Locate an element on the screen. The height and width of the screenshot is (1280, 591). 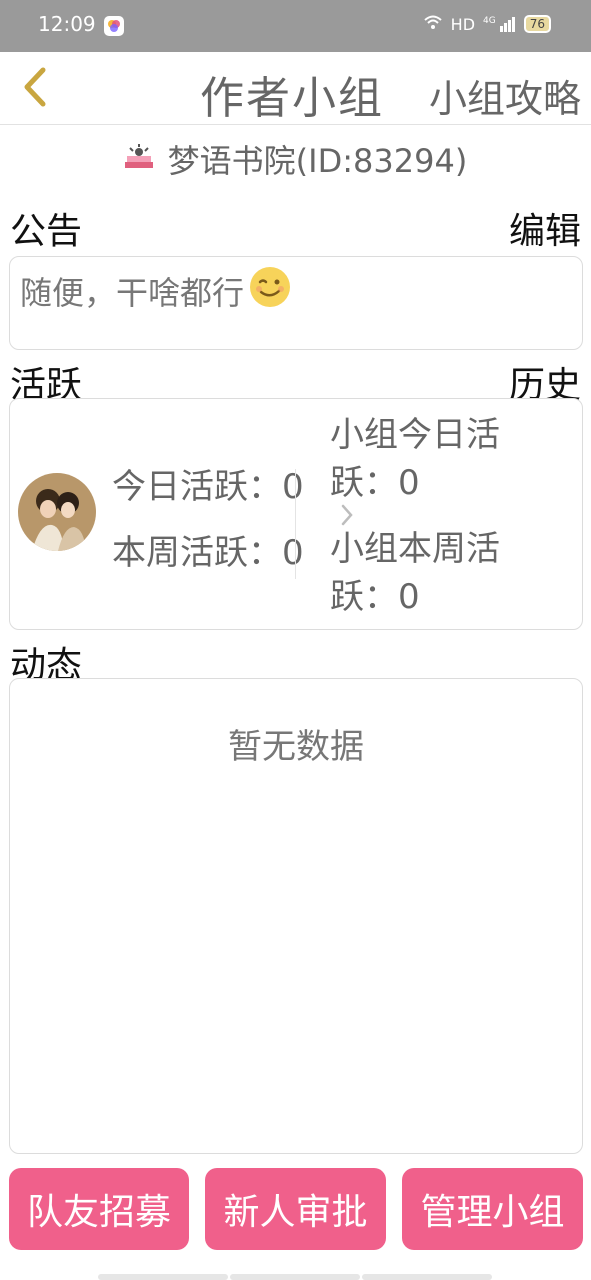
nav-hint-center is located at coordinates (295, 1277).